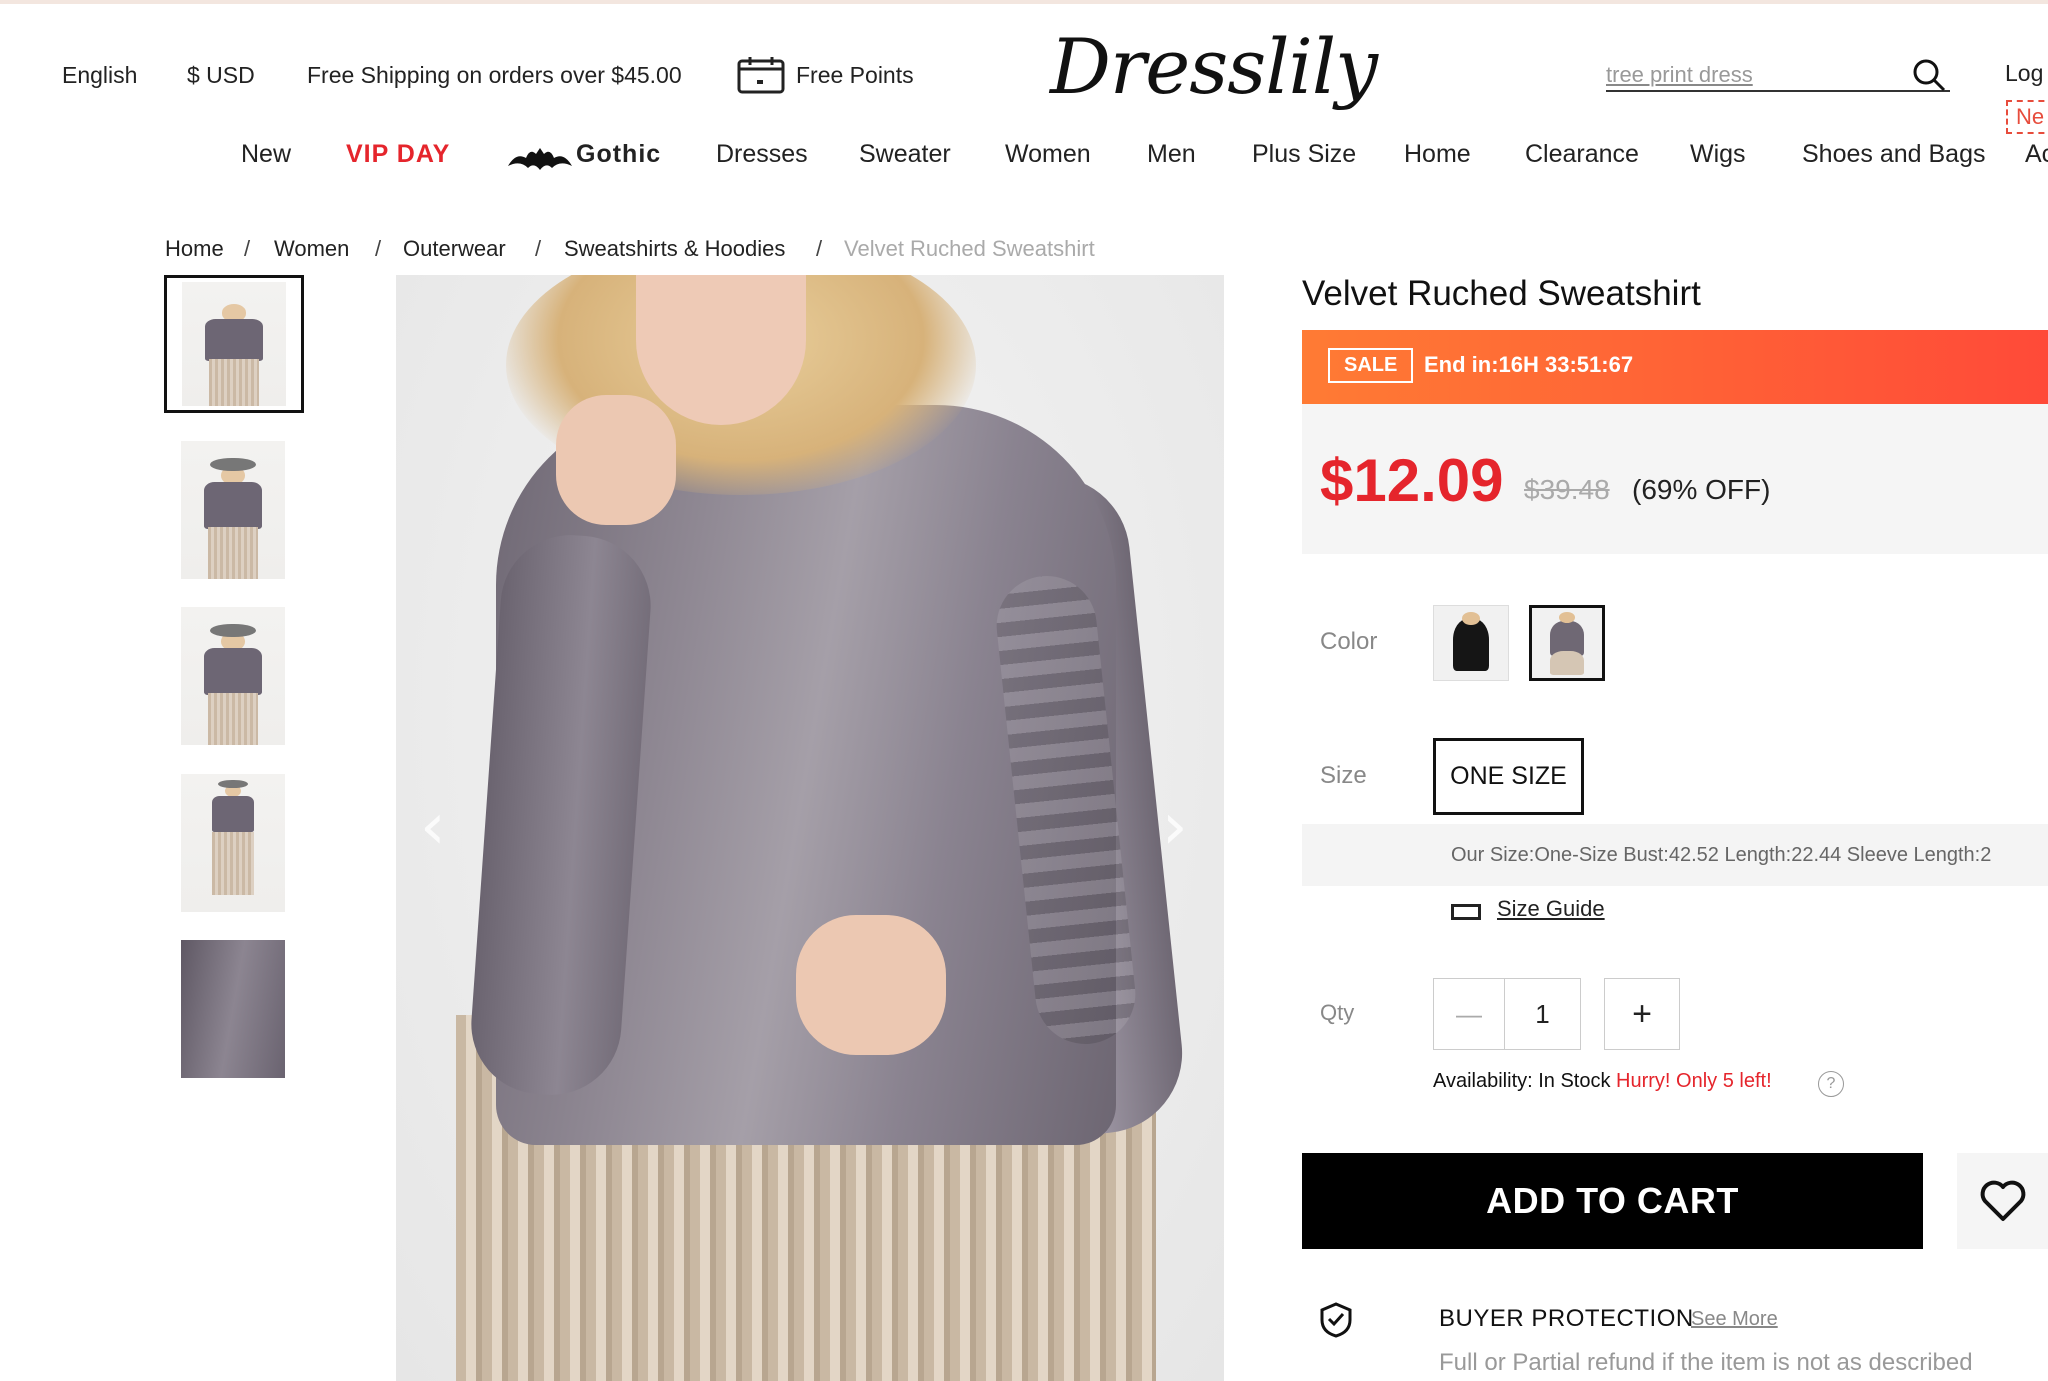 The width and height of the screenshot is (2048, 1381). Describe the element at coordinates (1542, 1014) in the screenshot. I see `qty-input: 1` at that location.